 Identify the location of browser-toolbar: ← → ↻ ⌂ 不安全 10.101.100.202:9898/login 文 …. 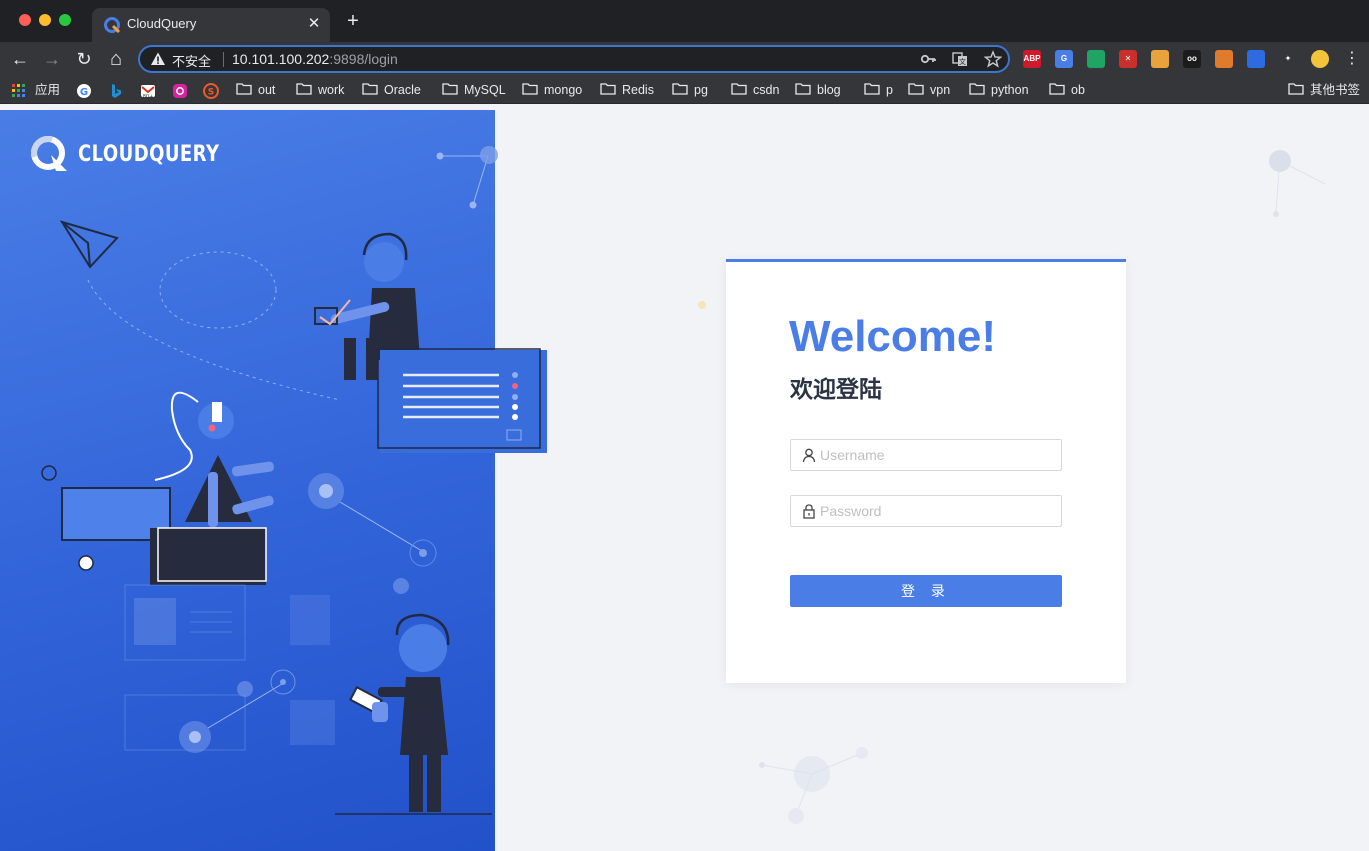
(684, 59).